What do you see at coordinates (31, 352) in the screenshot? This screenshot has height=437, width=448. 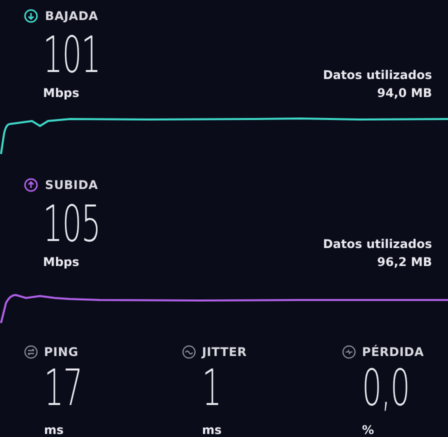 I see `ping-icon` at bounding box center [31, 352].